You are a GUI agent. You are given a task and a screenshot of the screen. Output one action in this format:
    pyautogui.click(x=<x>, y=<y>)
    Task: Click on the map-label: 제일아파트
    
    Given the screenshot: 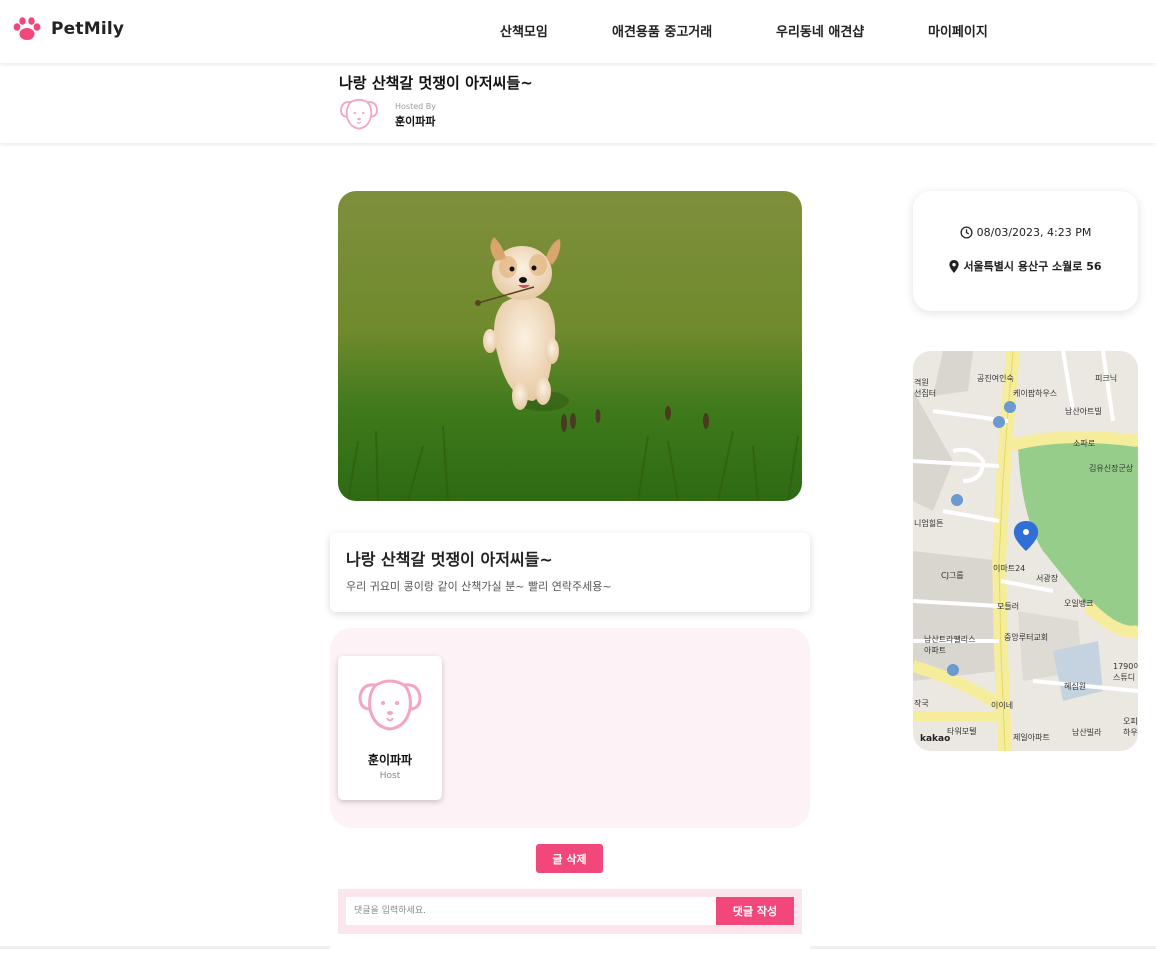 What is the action you would take?
    pyautogui.click(x=1031, y=737)
    